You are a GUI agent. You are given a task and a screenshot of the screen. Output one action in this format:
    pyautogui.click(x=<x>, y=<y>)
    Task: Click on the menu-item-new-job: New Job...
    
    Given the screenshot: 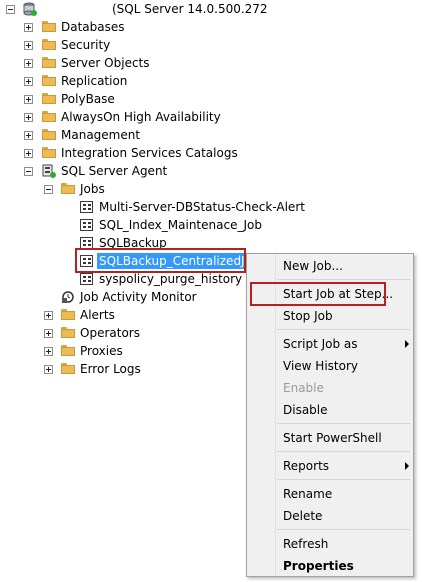 What is the action you would take?
    pyautogui.click(x=313, y=266)
    